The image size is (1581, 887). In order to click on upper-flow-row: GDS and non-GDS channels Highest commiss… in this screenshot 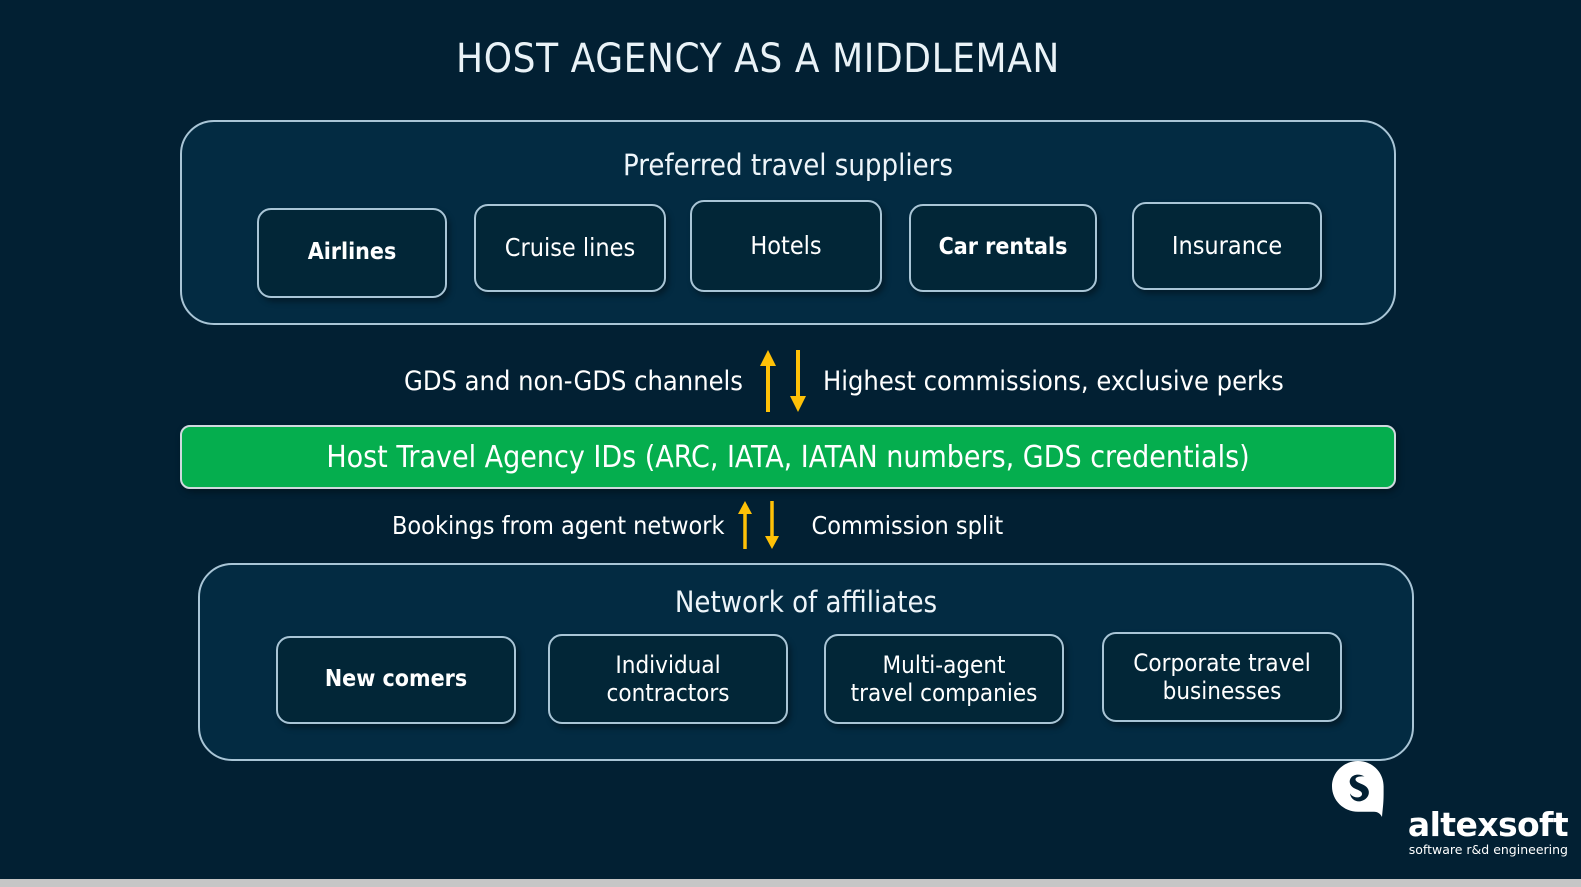, I will do `click(844, 381)`.